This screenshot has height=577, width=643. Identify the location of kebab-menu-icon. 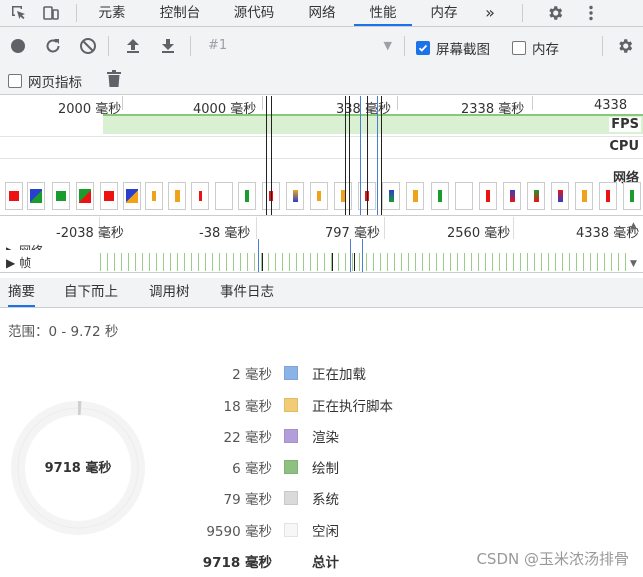
(591, 13).